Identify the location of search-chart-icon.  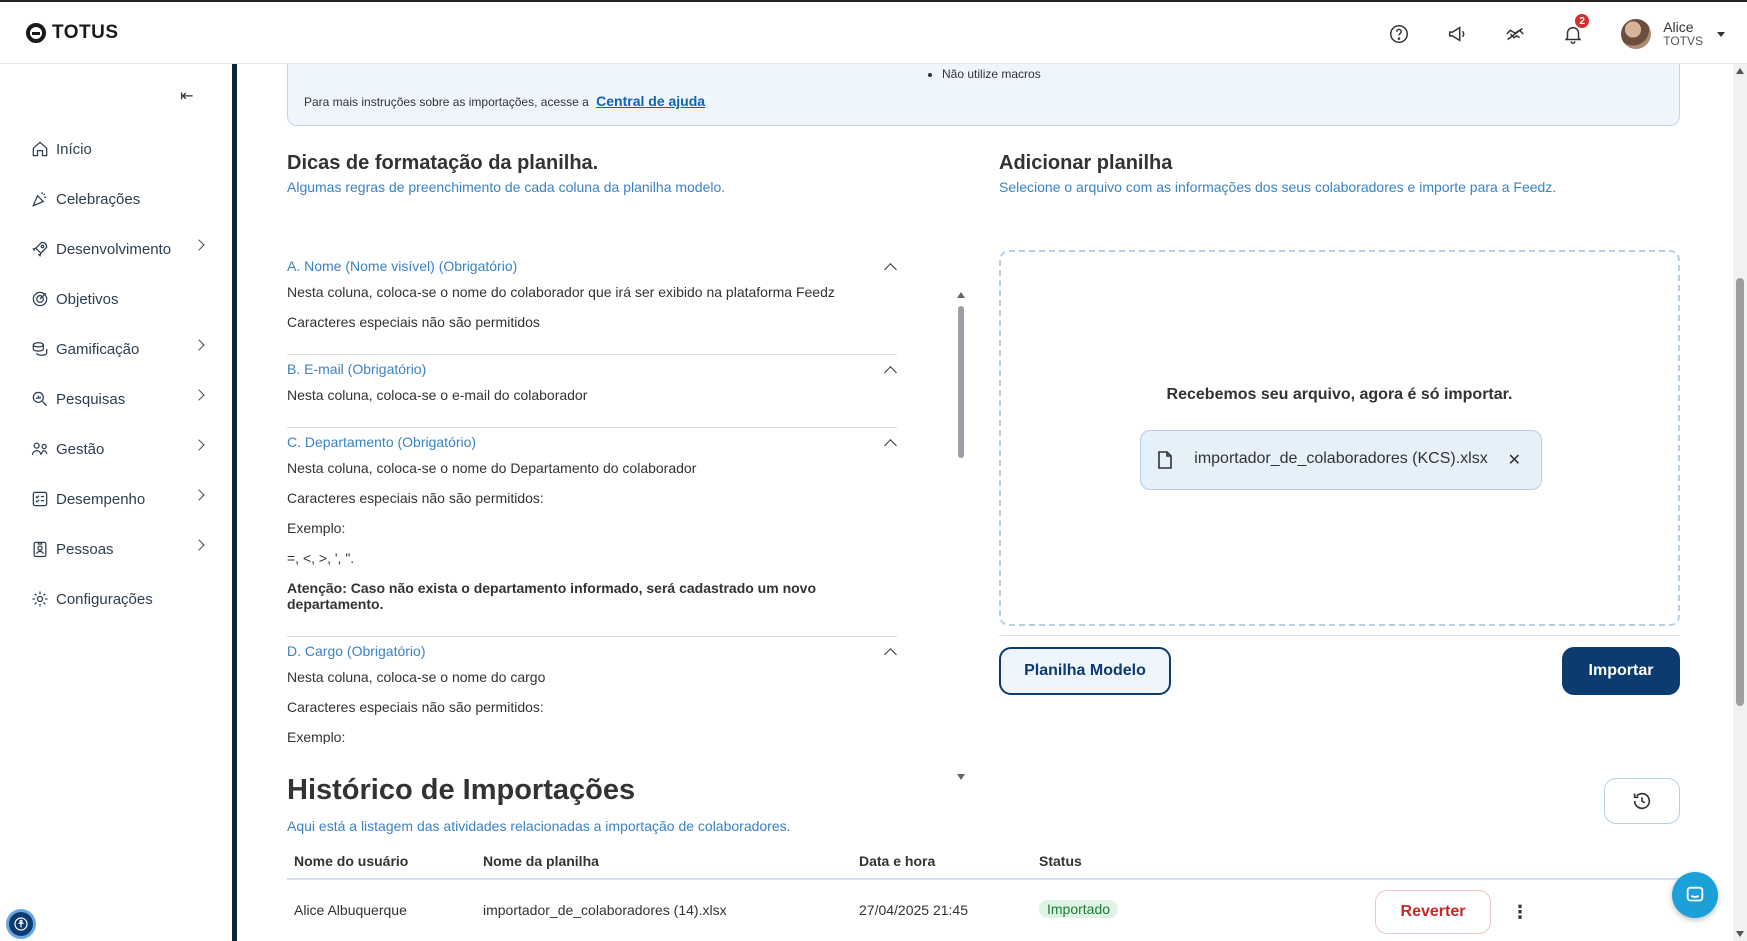
(40, 399).